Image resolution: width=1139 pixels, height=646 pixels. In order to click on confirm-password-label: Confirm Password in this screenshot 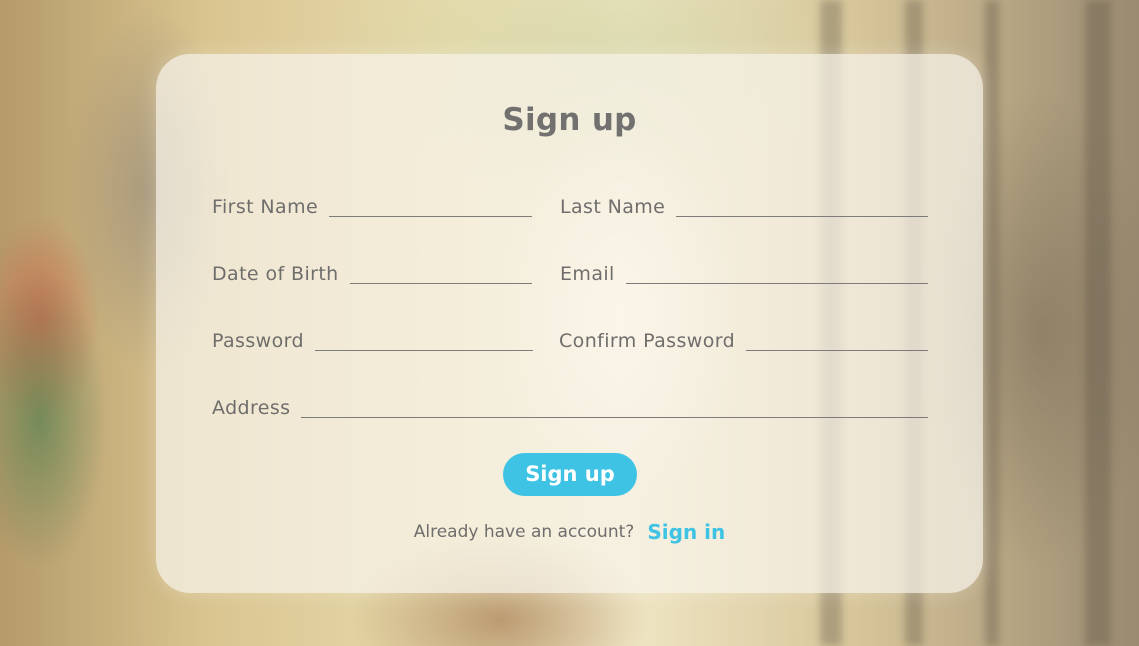, I will do `click(647, 341)`.